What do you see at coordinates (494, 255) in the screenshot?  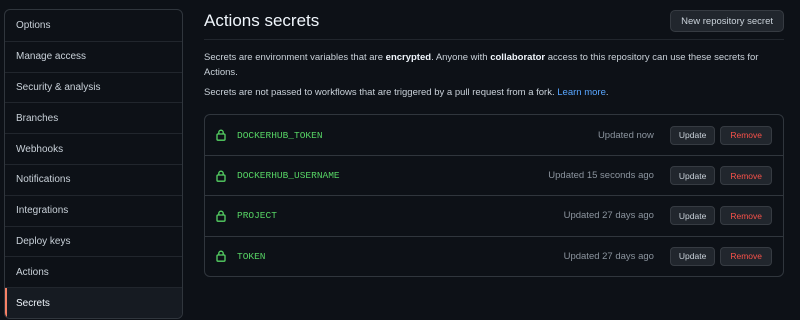 I see `secret-row: TOKEN Updated 27 days ago Update Remove` at bounding box center [494, 255].